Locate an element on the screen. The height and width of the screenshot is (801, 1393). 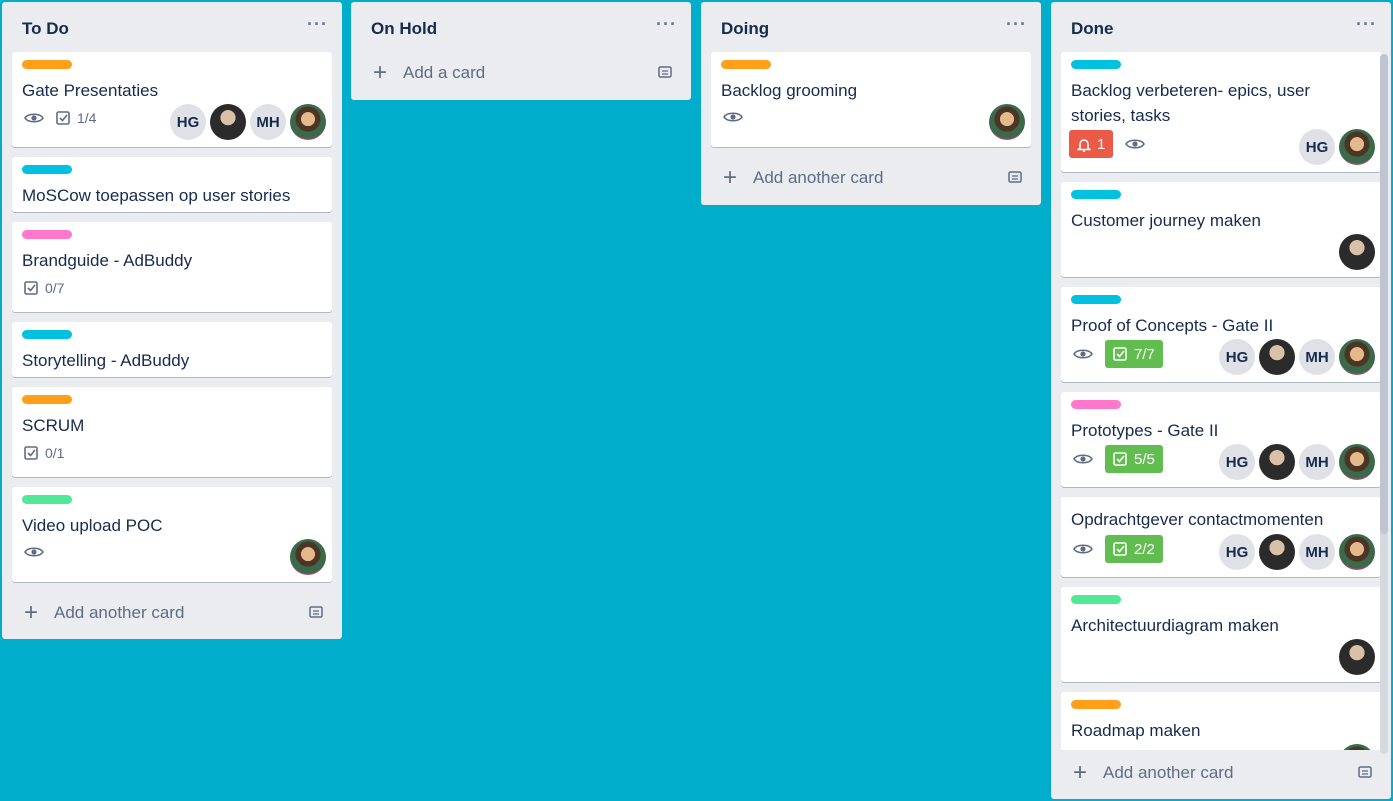
card-title: Backlog grooming is located at coordinates (789, 90).